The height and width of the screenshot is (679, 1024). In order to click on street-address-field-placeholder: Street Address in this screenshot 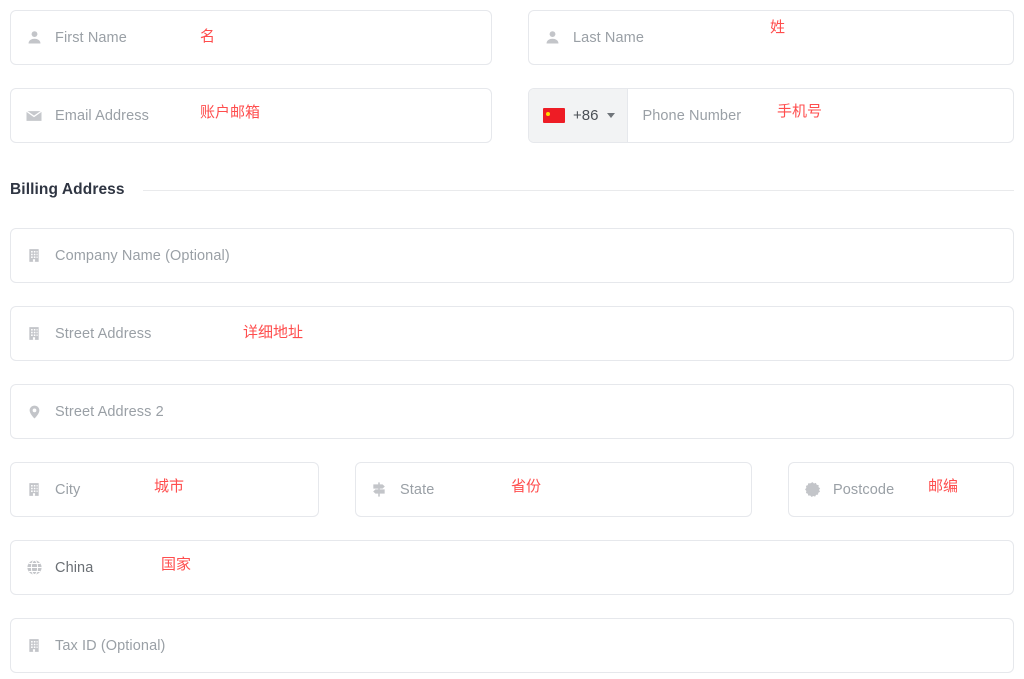, I will do `click(103, 333)`.